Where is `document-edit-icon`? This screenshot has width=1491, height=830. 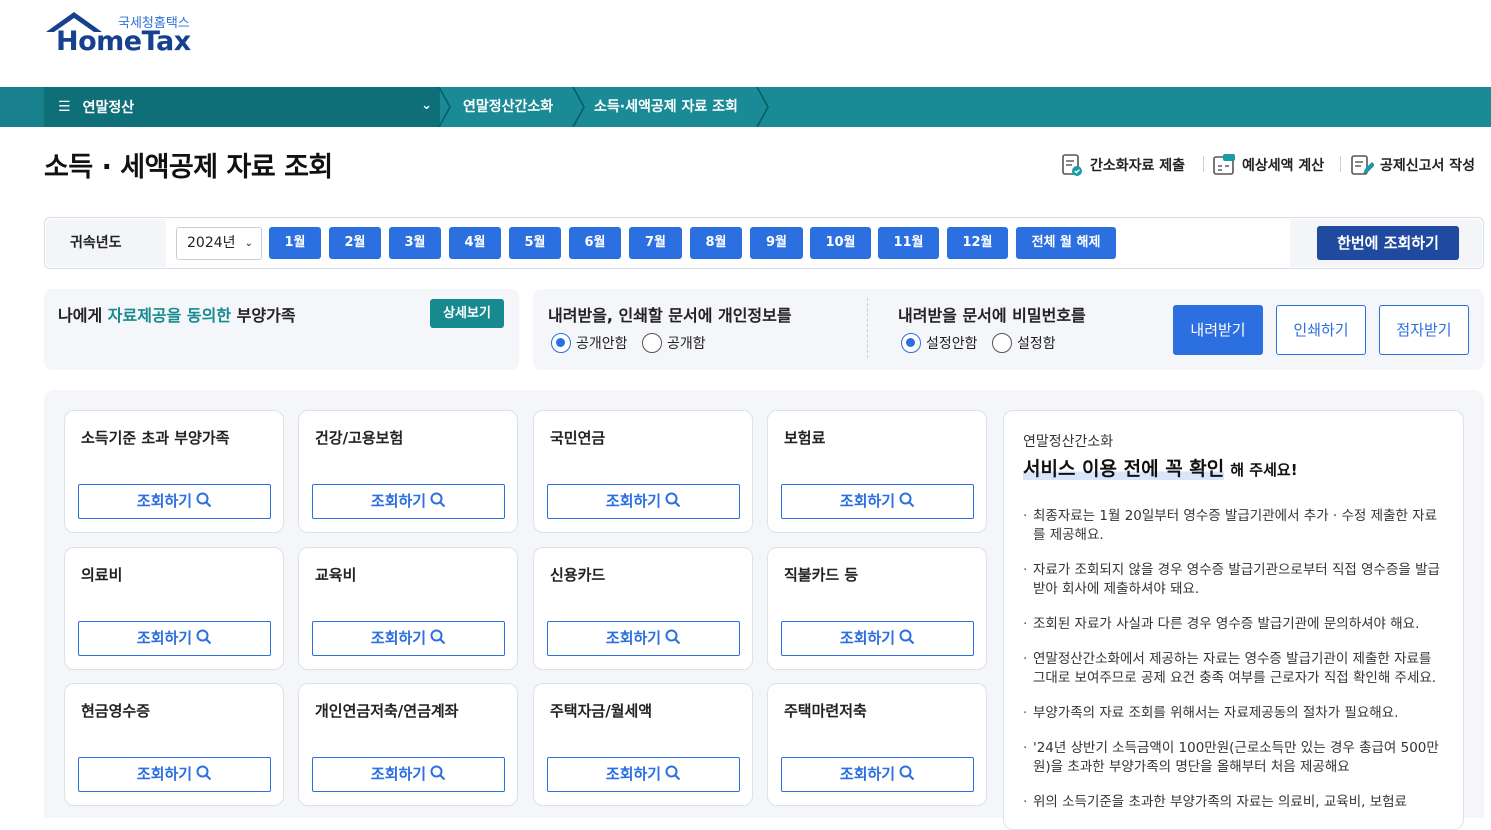
document-edit-icon is located at coordinates (1362, 165).